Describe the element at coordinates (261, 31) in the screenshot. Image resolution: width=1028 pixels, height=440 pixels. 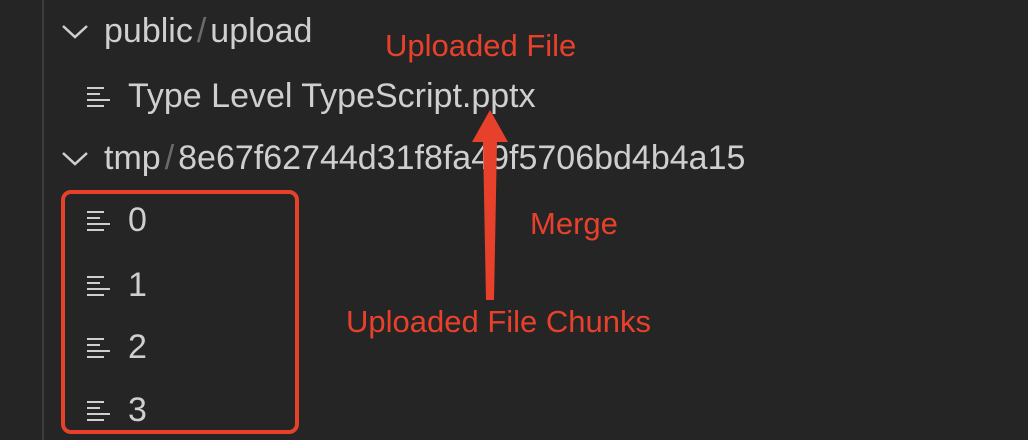
I see `folder-name-upload: upload` at that location.